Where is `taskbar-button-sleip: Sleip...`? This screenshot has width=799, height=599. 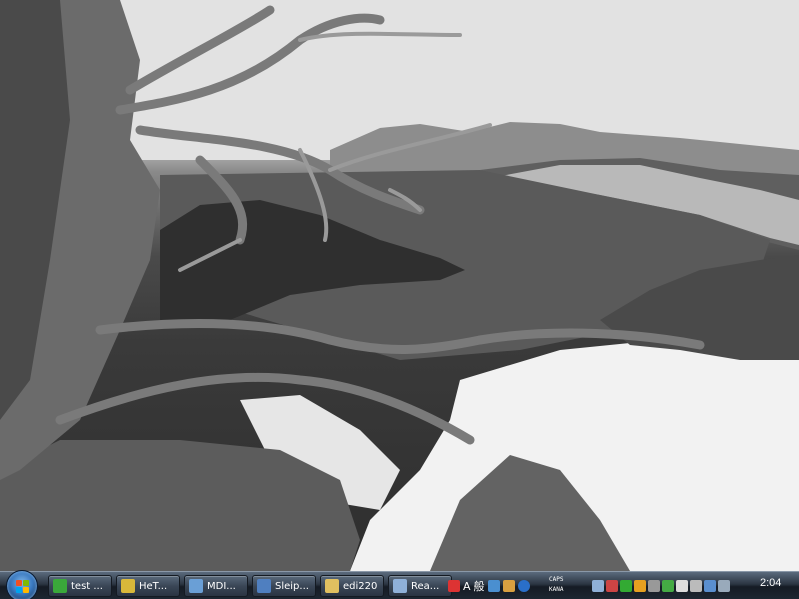 taskbar-button-sleip: Sleip... is located at coordinates (284, 586).